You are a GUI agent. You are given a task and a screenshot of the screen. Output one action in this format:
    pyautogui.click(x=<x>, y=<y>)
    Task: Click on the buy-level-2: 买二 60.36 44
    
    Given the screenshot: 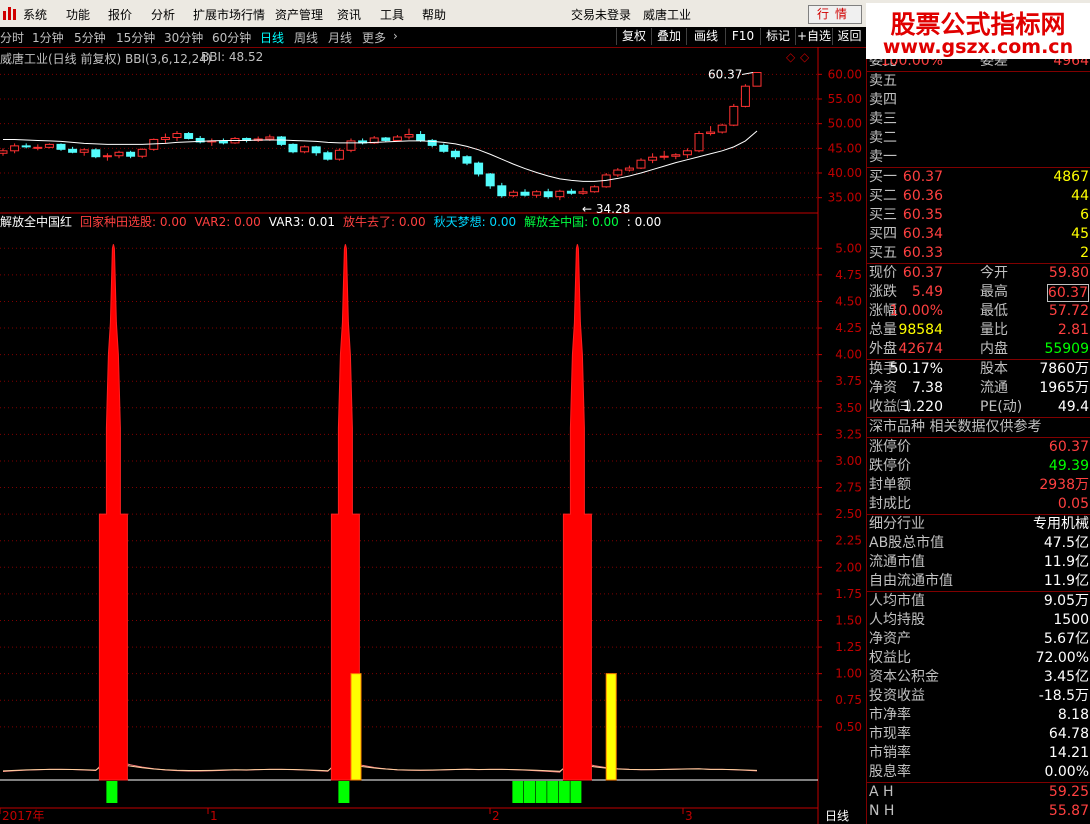 What is the action you would take?
    pyautogui.click(x=978, y=196)
    